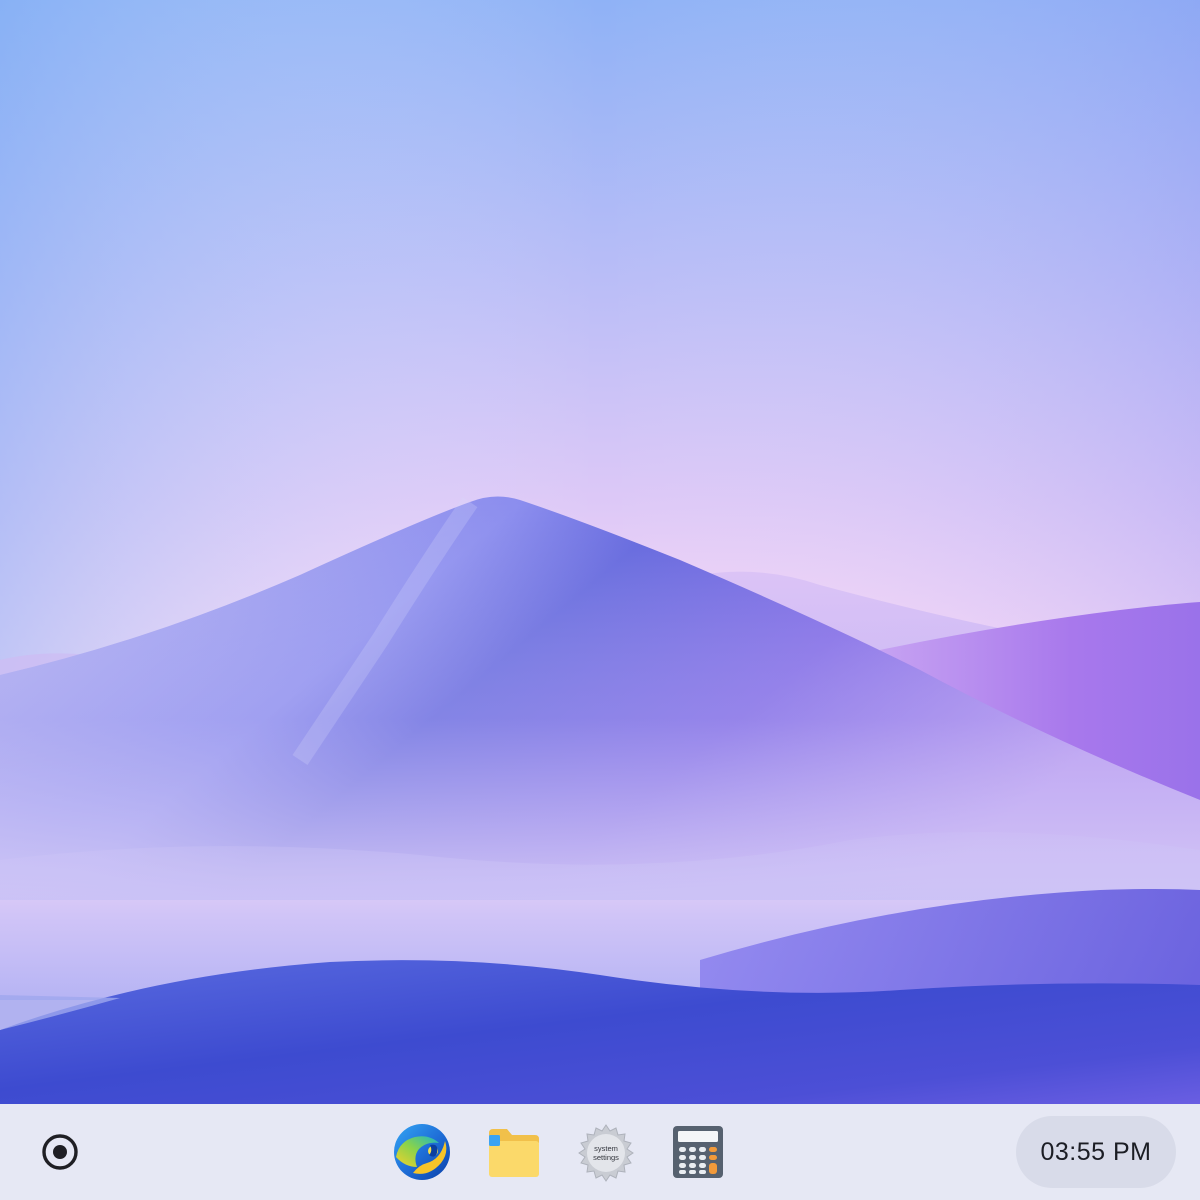 The width and height of the screenshot is (1200, 1200). I want to click on files-app-button, so click(514, 1152).